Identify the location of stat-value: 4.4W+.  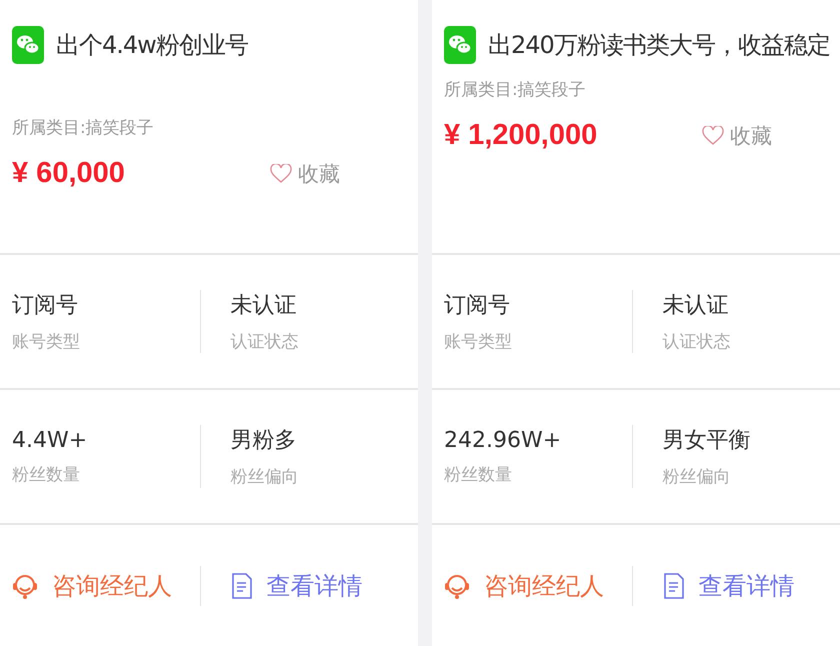
(50, 440).